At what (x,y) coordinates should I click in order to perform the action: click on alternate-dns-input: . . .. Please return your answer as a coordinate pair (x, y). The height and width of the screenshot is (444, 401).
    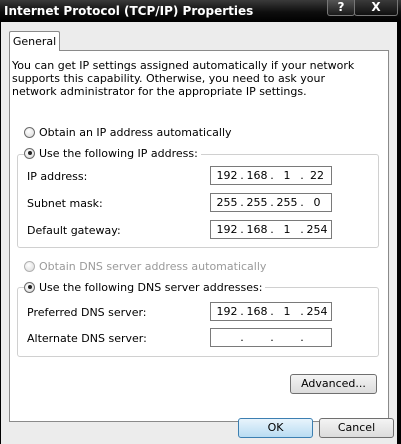
    Looking at the image, I should click on (271, 337).